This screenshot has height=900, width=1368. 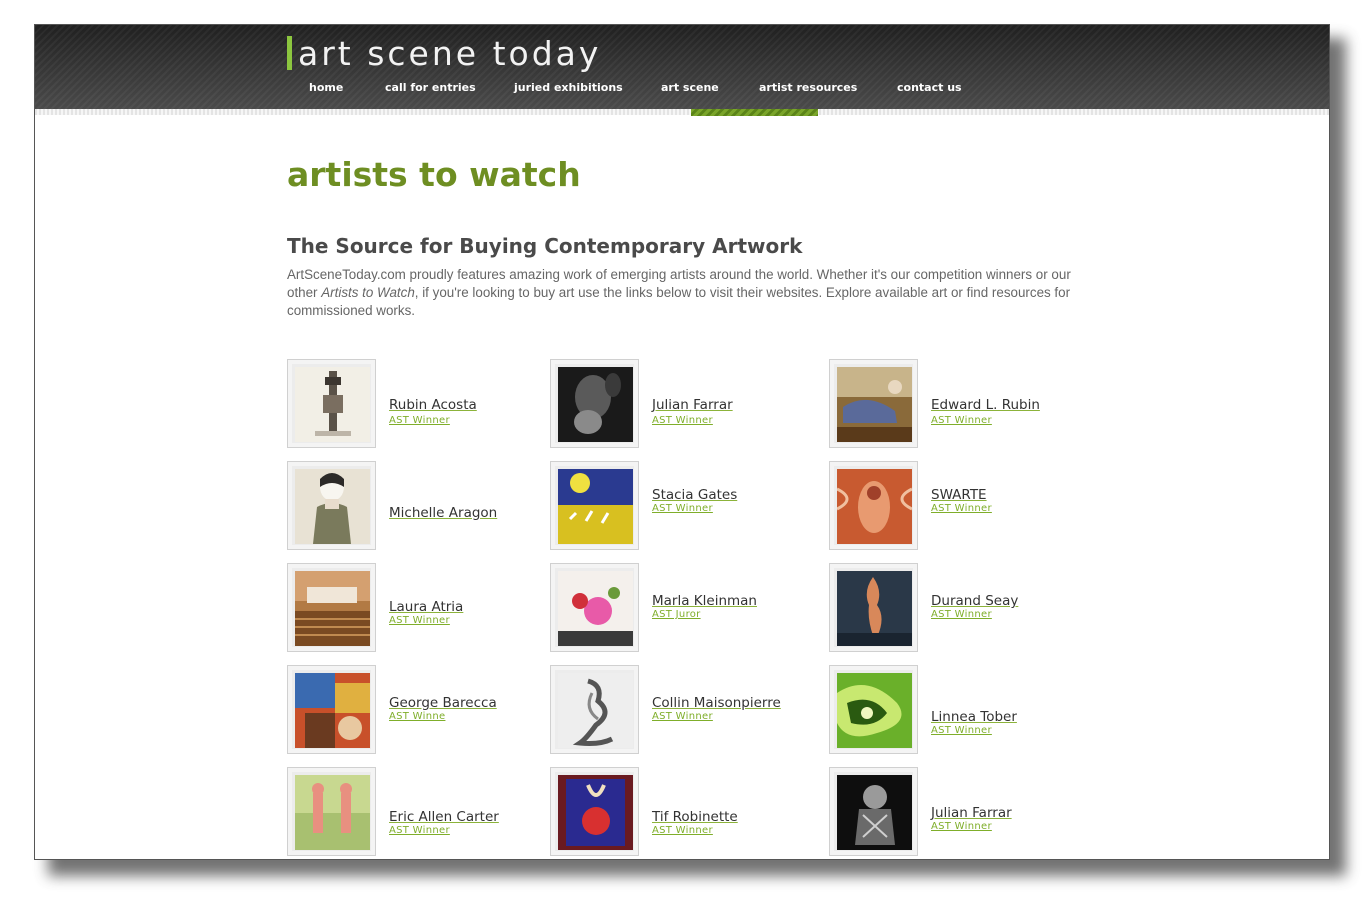 I want to click on site-logo: art scene today, so click(x=444, y=53).